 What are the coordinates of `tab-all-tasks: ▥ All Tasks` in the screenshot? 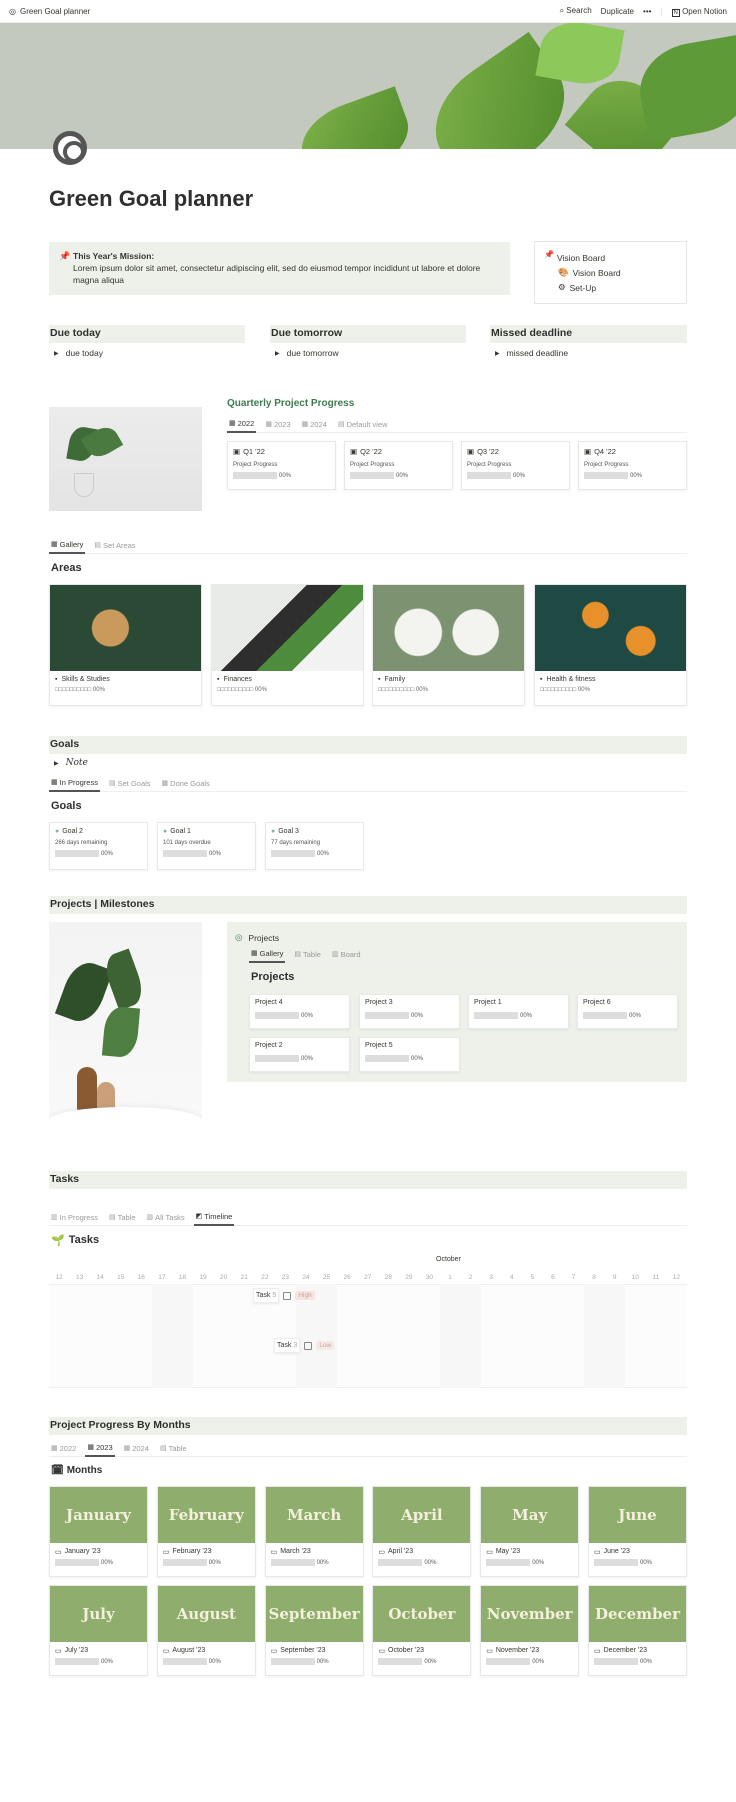 It's located at (166, 1219).